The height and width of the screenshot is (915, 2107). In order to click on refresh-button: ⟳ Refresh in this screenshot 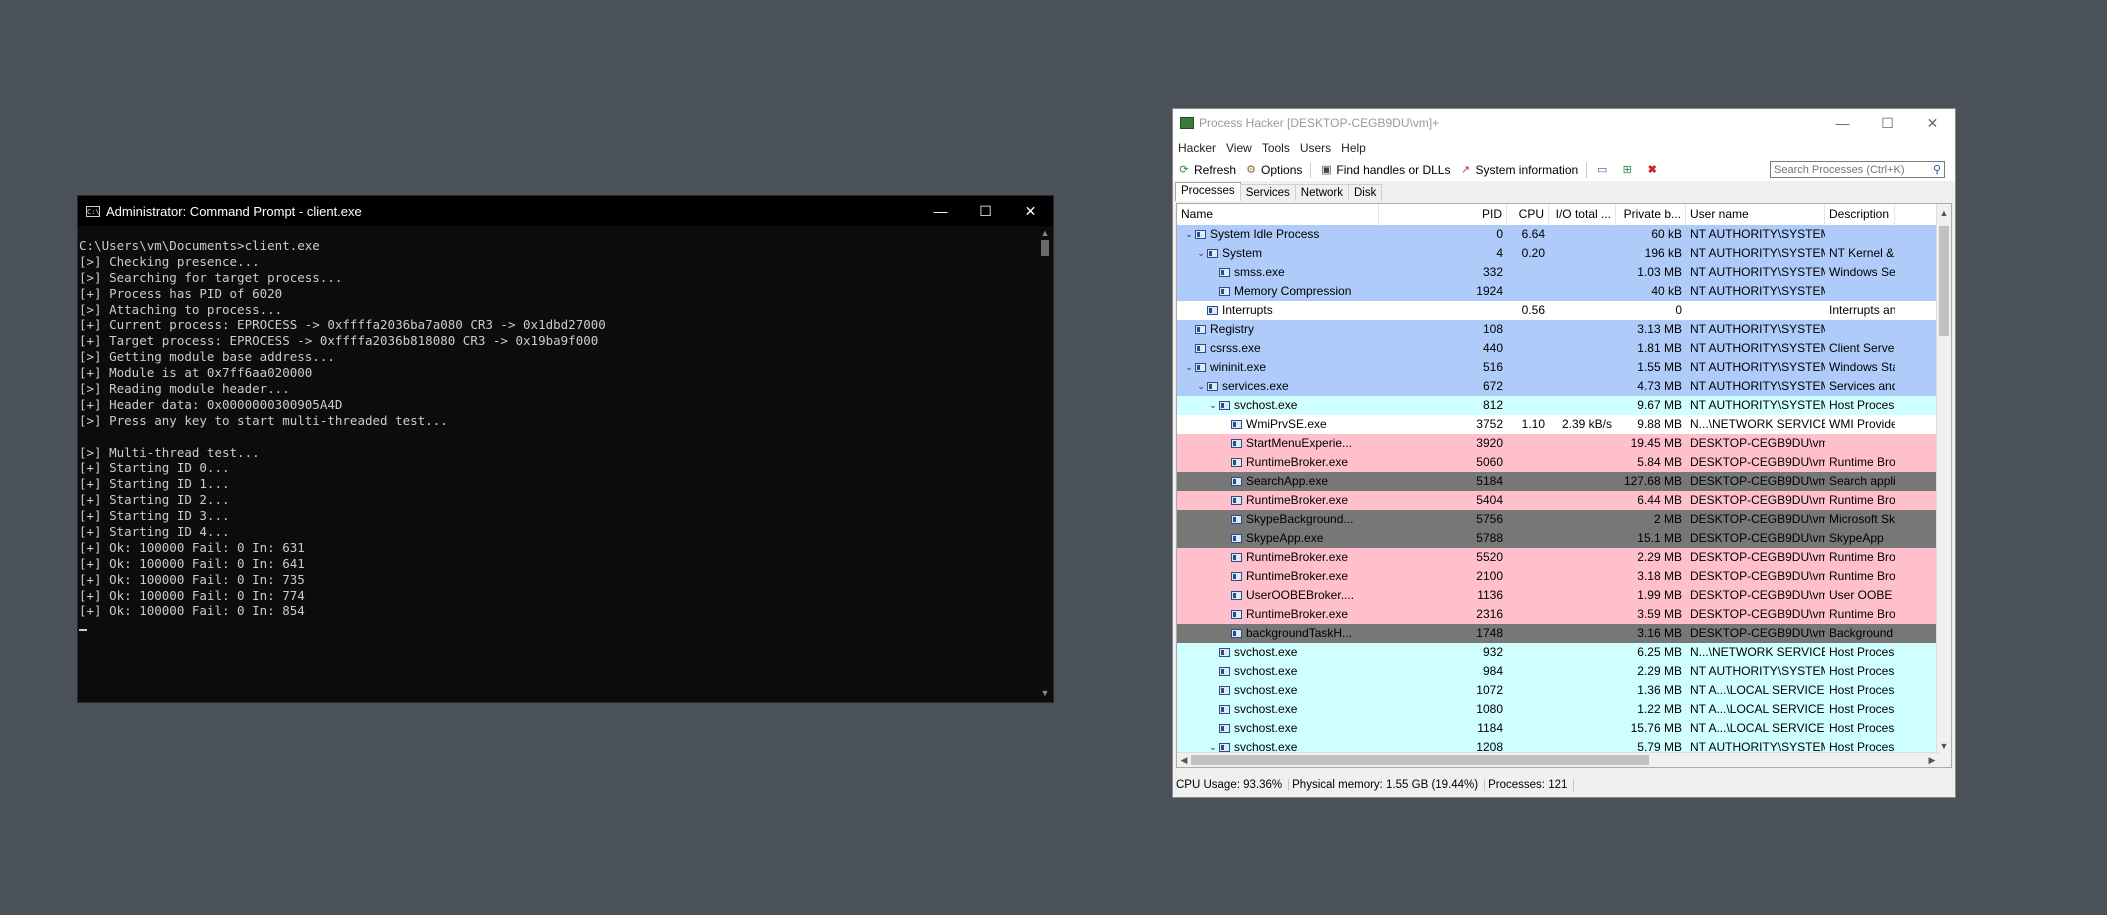, I will do `click(1206, 170)`.